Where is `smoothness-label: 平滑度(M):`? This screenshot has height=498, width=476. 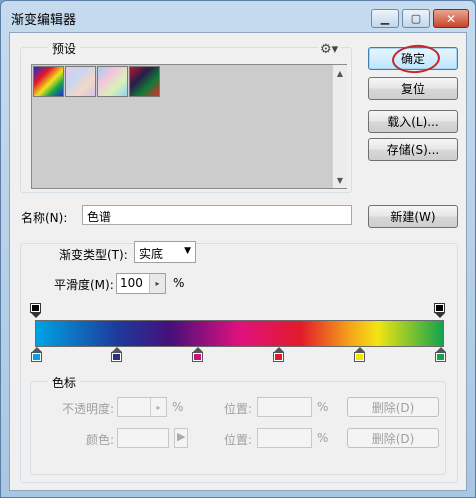 smoothness-label: 平滑度(M): is located at coordinates (84, 285).